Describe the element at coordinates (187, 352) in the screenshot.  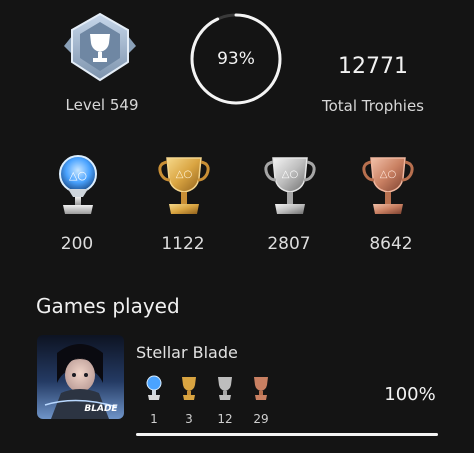
I see `game-title: Stellar Blade` at that location.